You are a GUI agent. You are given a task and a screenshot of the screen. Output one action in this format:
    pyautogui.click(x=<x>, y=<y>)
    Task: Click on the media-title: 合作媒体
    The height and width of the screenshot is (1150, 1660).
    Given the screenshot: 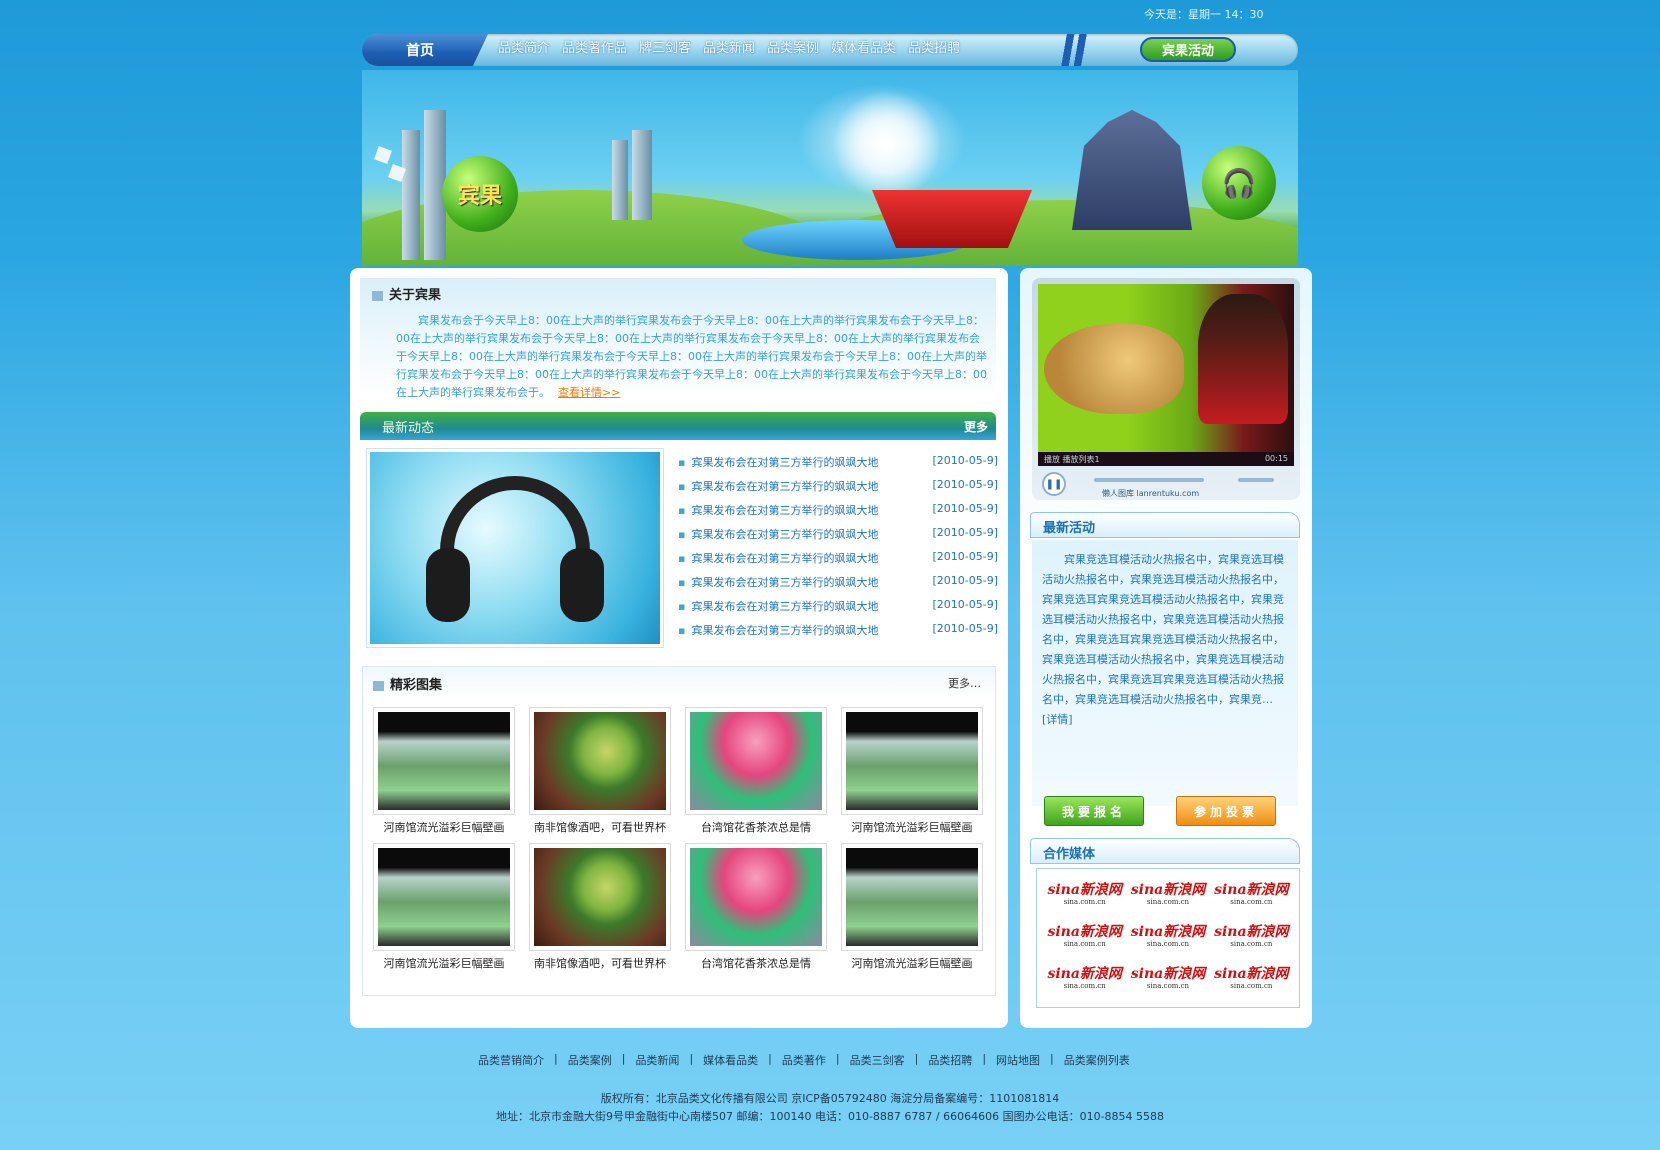 What is the action you would take?
    pyautogui.click(x=1069, y=854)
    